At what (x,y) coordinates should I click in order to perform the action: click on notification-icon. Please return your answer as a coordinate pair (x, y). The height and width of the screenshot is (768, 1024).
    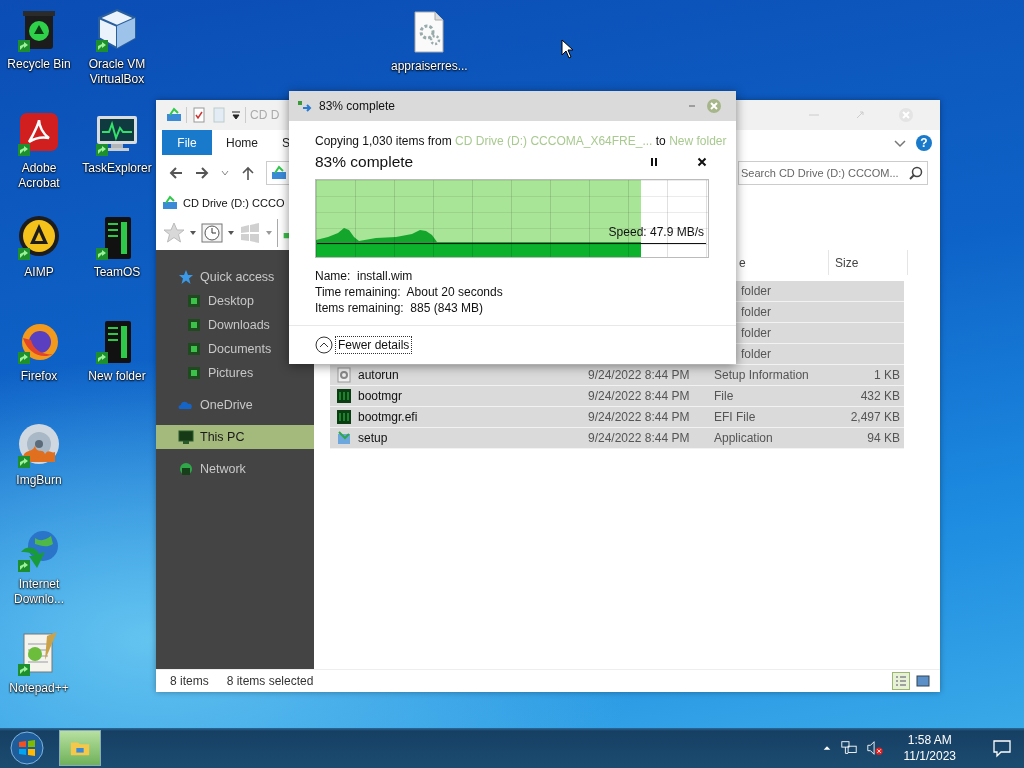
    Looking at the image, I should click on (1002, 748).